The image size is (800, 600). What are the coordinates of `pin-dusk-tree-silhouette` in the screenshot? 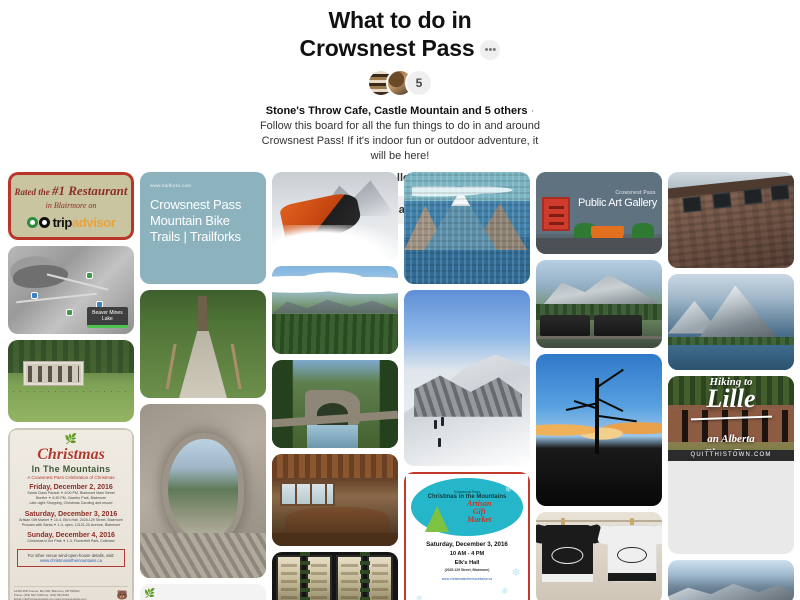 It's located at (599, 430).